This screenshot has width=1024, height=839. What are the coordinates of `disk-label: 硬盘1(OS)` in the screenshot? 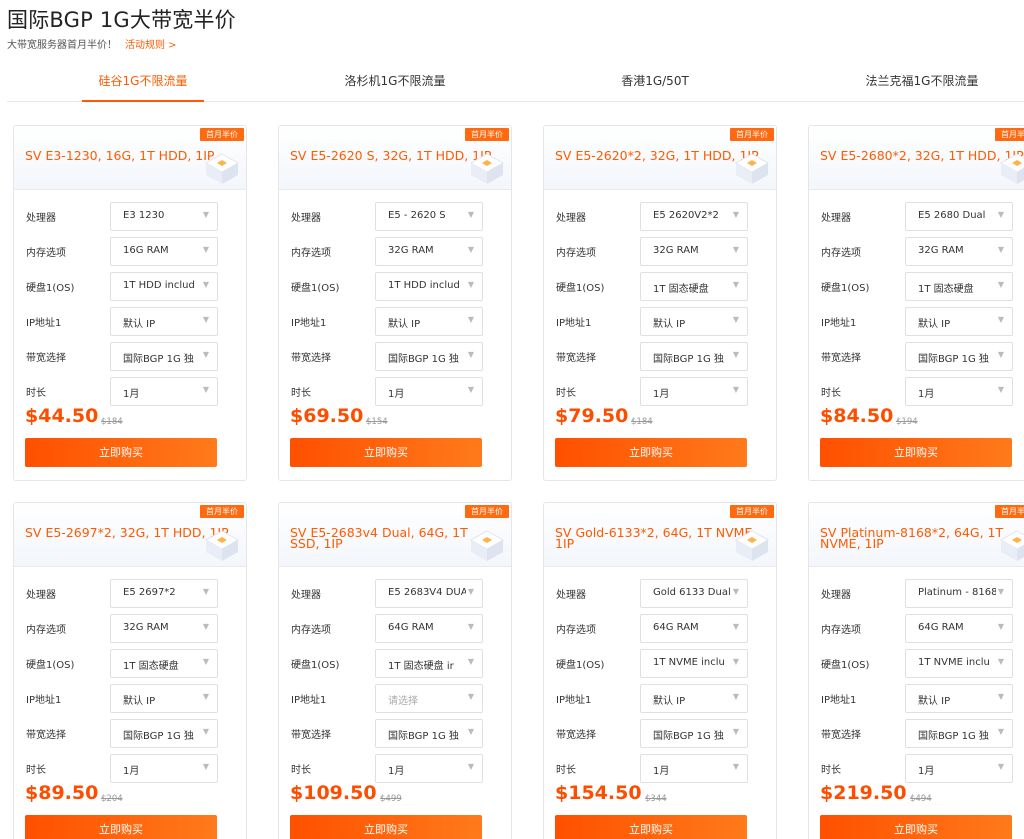 It's located at (315, 288).